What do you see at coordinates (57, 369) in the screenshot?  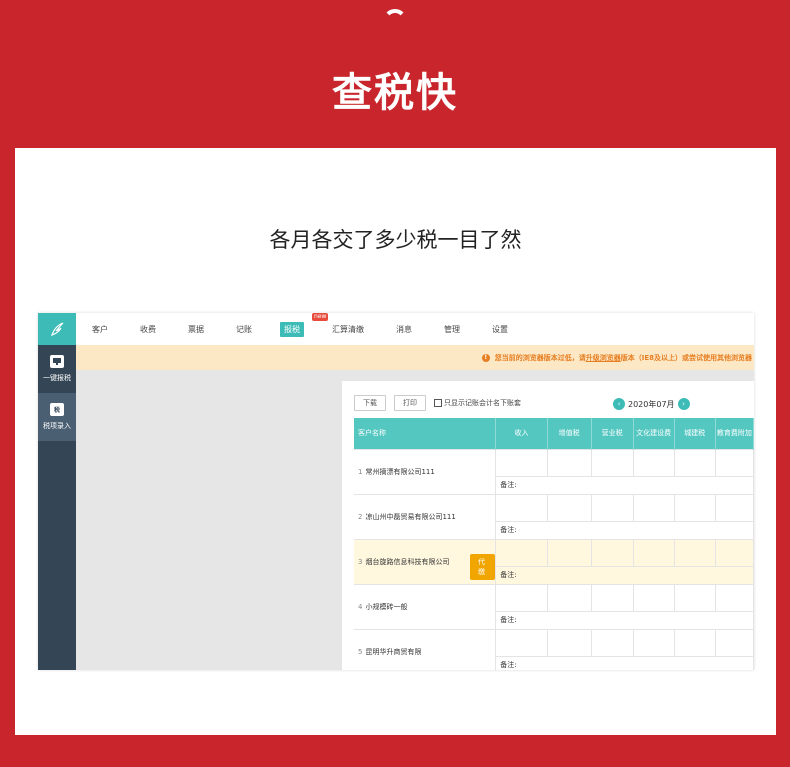 I see `sidebar-item-one-click-tax: 一键报税` at bounding box center [57, 369].